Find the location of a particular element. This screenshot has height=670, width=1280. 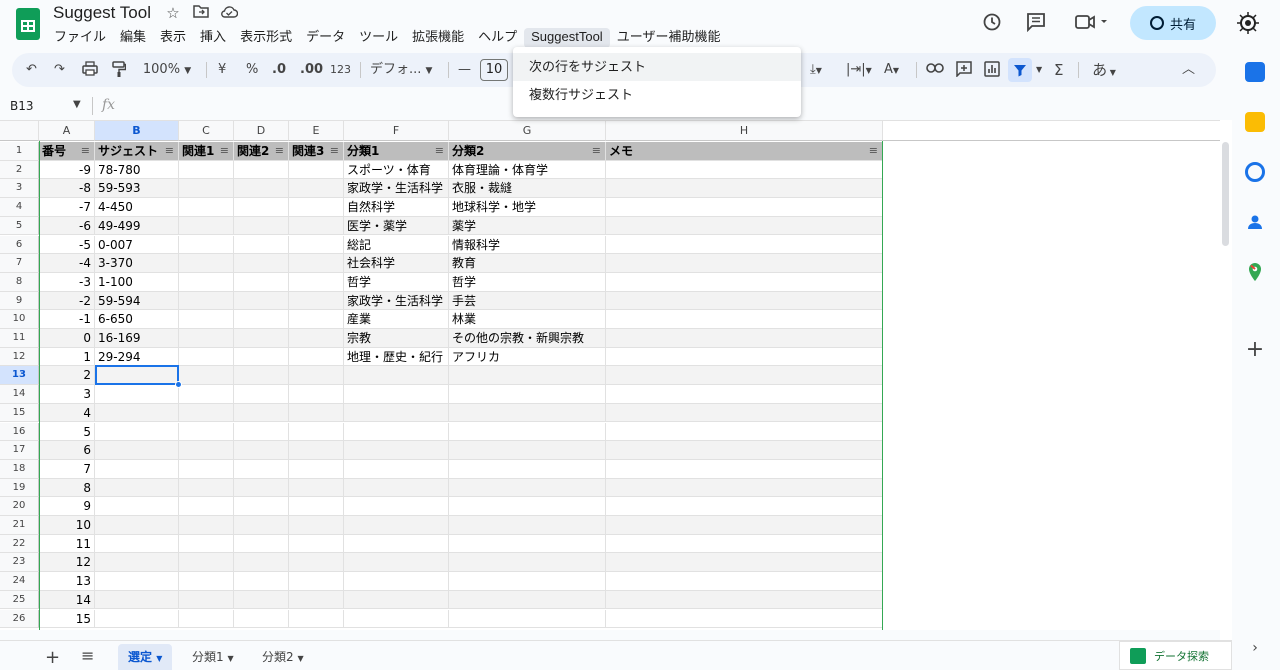

functions-icon: Σ is located at coordinates (1058, 70).